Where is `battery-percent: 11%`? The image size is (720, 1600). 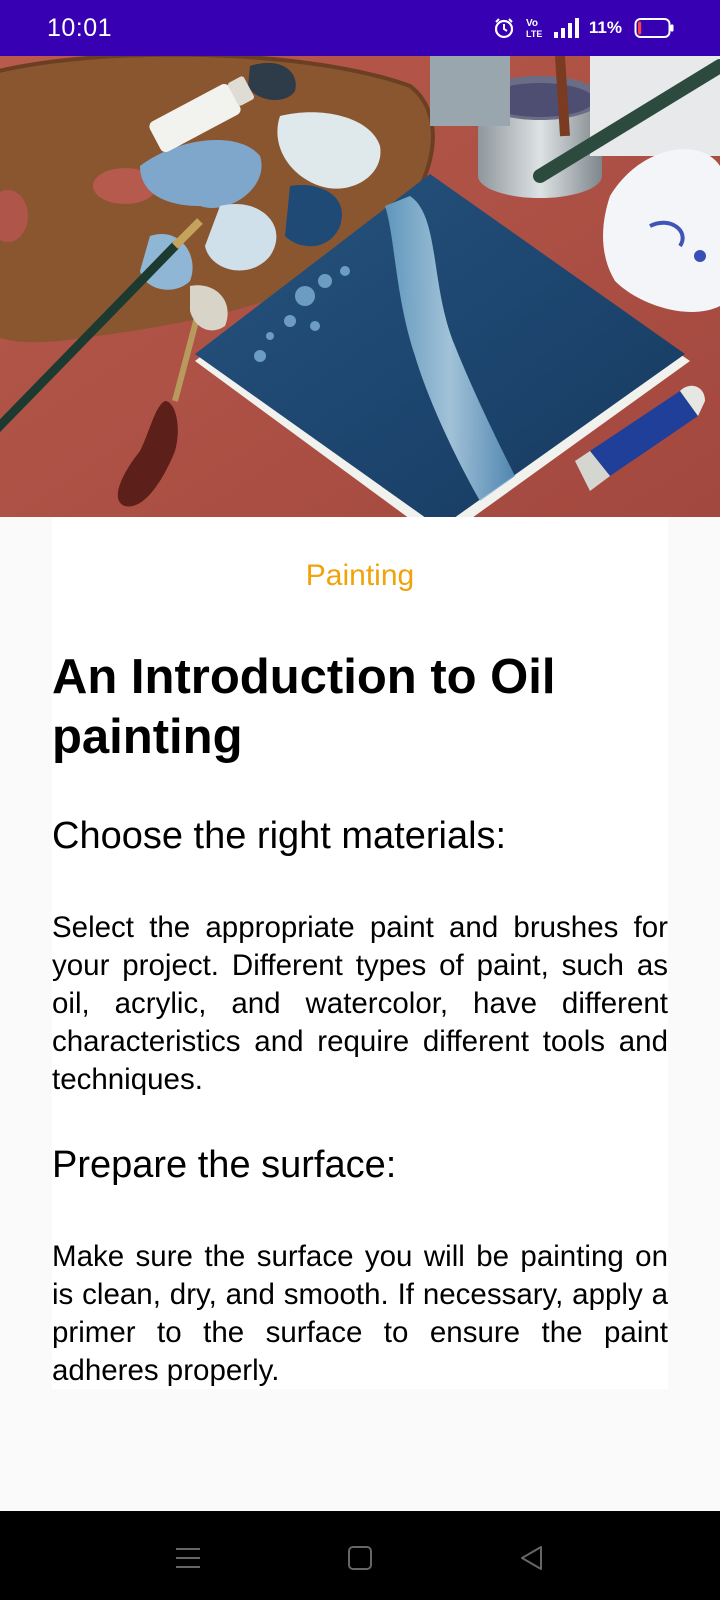 battery-percent: 11% is located at coordinates (605, 27).